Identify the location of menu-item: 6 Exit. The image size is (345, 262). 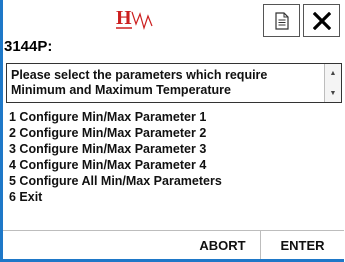
(169, 197).